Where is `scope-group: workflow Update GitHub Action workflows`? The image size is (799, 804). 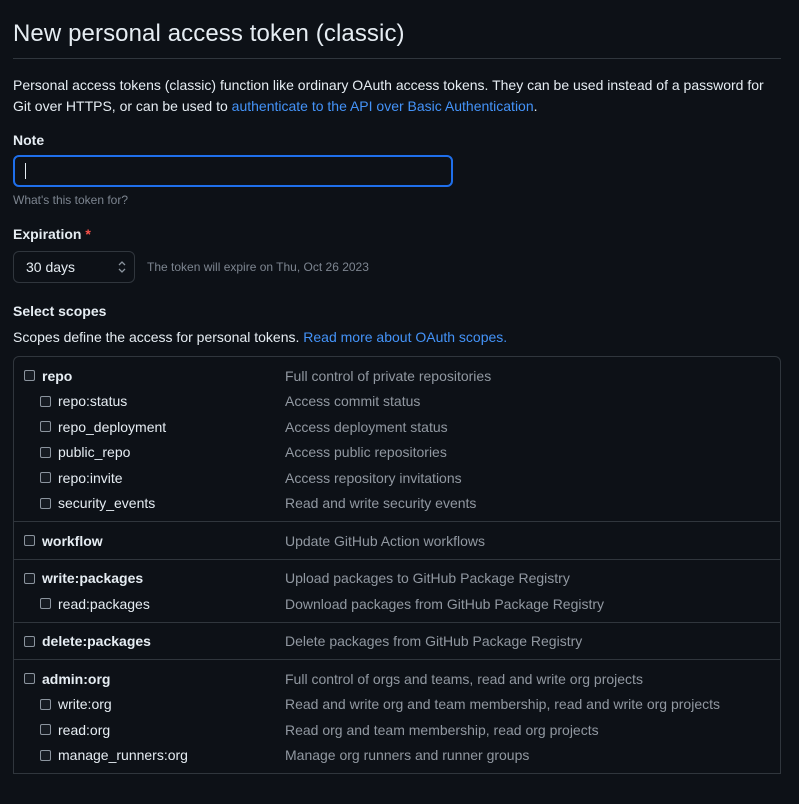
scope-group: workflow Update GitHub Action workflows is located at coordinates (397, 541).